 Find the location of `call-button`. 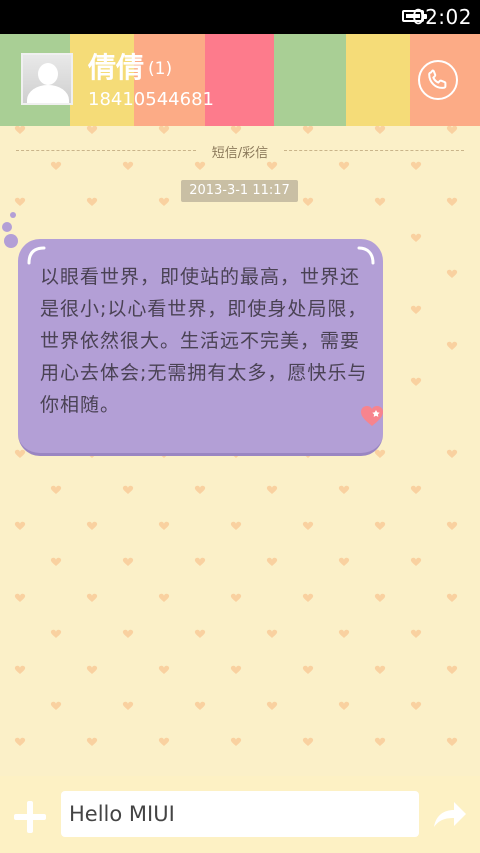

call-button is located at coordinates (438, 80).